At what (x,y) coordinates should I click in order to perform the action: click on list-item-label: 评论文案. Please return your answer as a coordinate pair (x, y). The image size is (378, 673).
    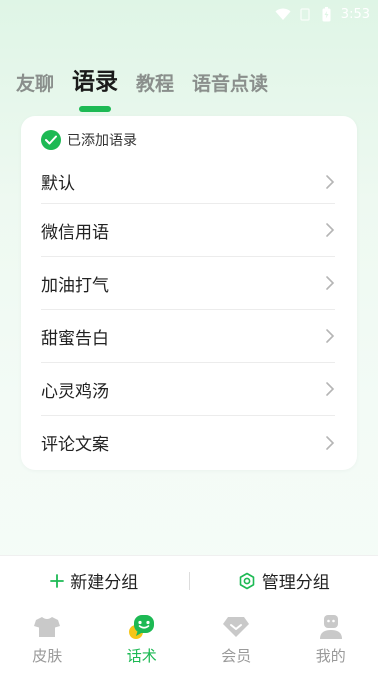
    Looking at the image, I should click on (75, 445).